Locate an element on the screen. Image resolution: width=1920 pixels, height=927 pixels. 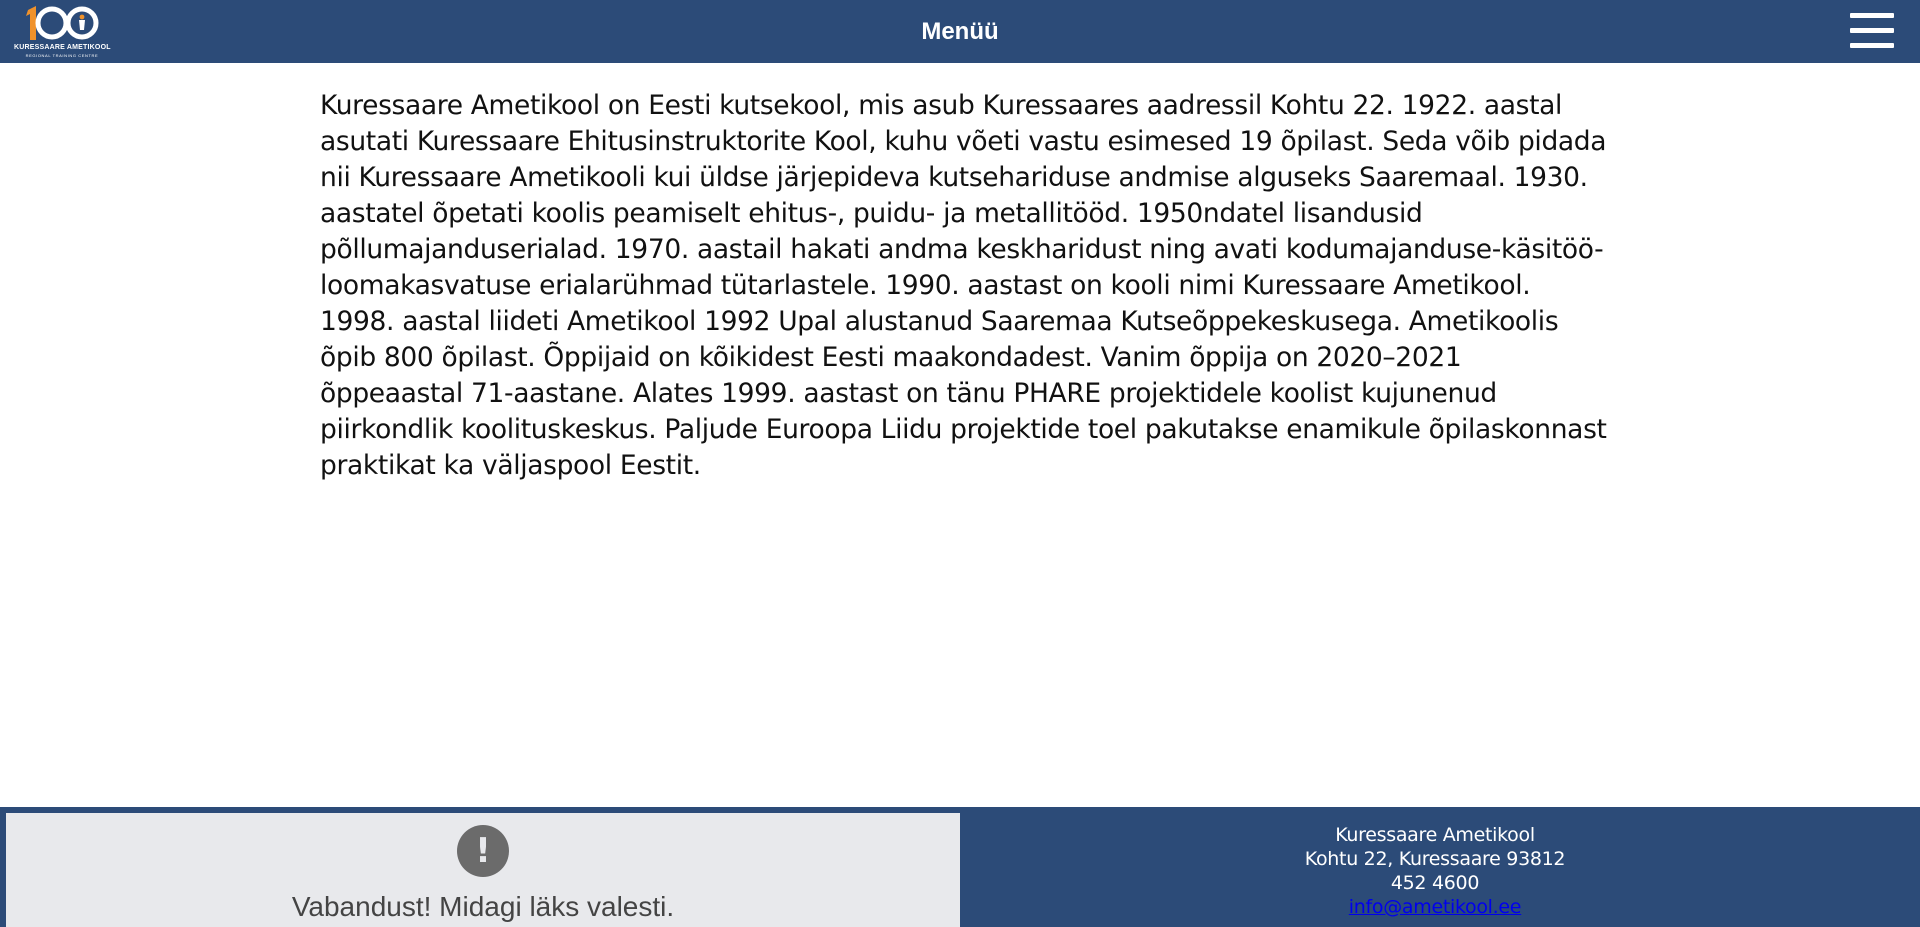
logo-school-name: KURESSAARE AMETIKOOL is located at coordinates (62, 47).